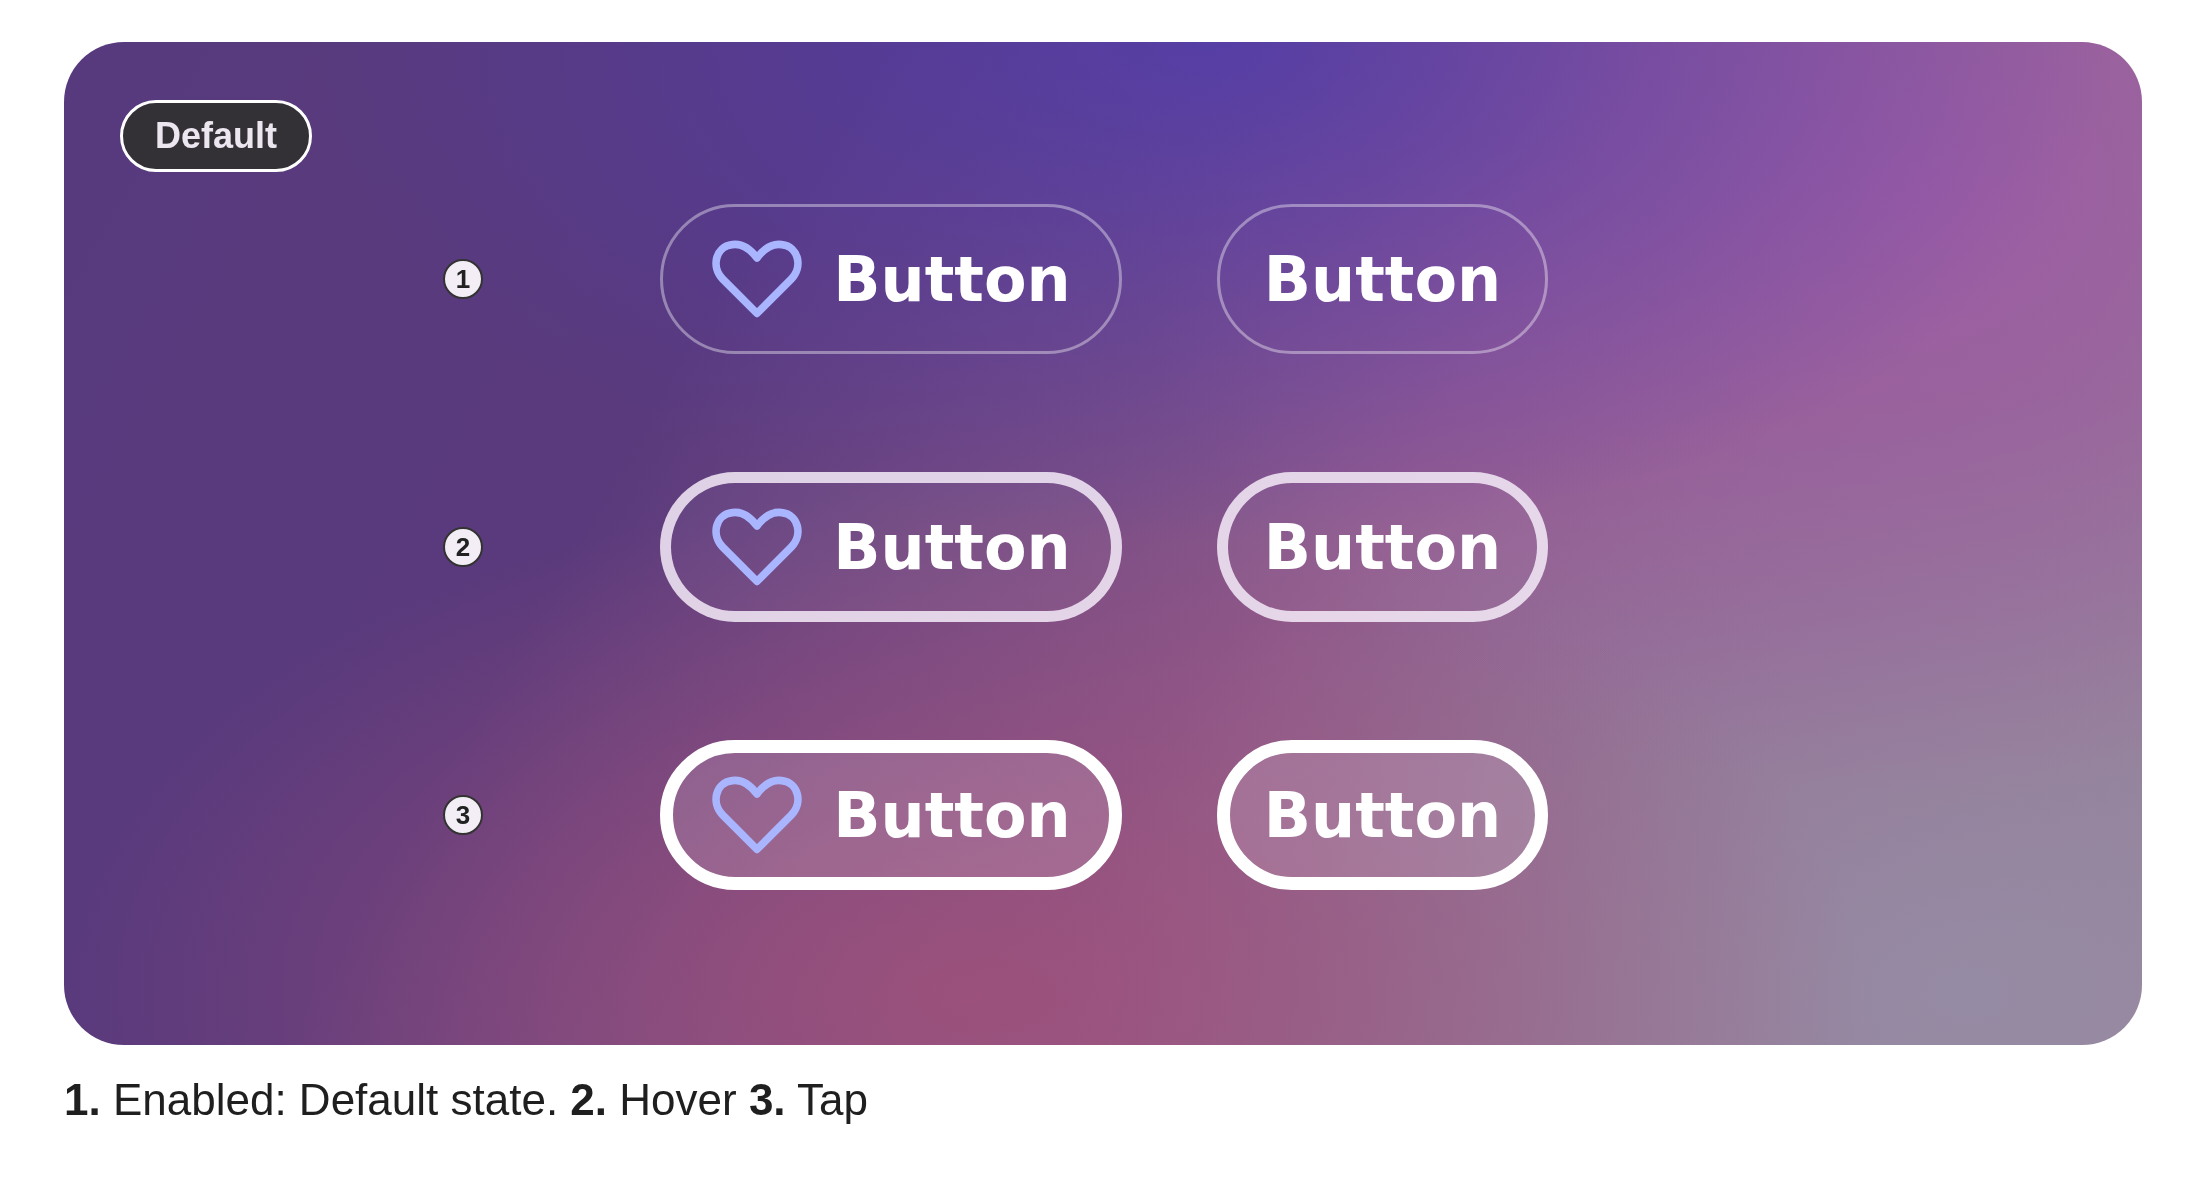 Image resolution: width=2206 pixels, height=1178 pixels. What do you see at coordinates (463, 815) in the screenshot?
I see `step-number: 3` at bounding box center [463, 815].